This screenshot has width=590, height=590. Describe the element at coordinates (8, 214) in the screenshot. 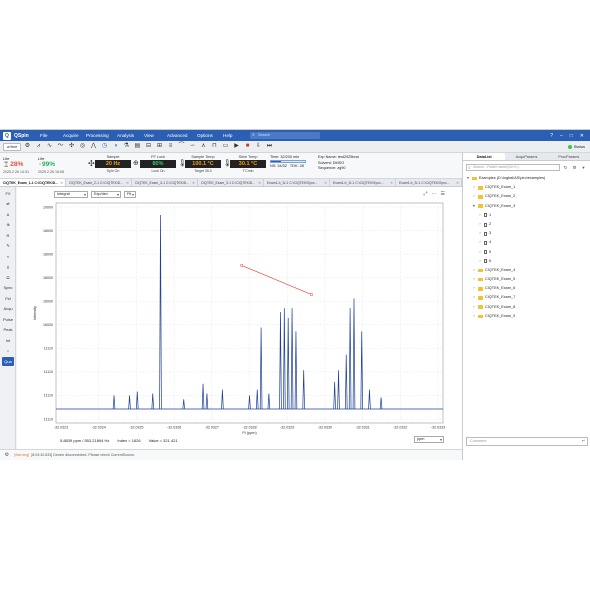

I see `tool-annotate: A` at that location.